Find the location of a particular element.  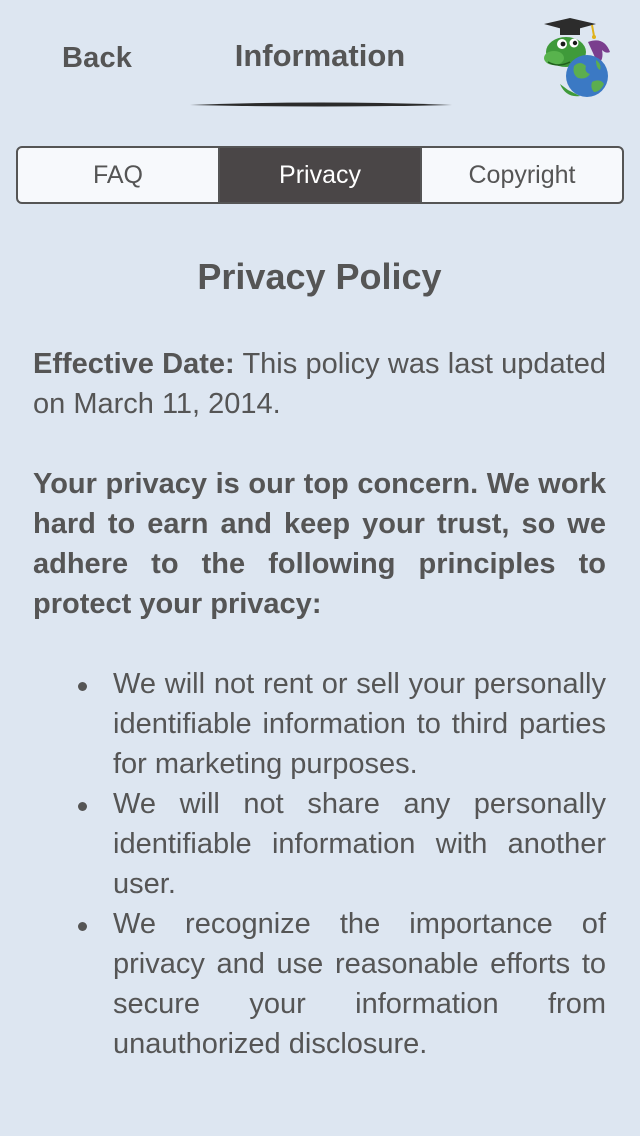

tab-faq: FAQ is located at coordinates (118, 175).